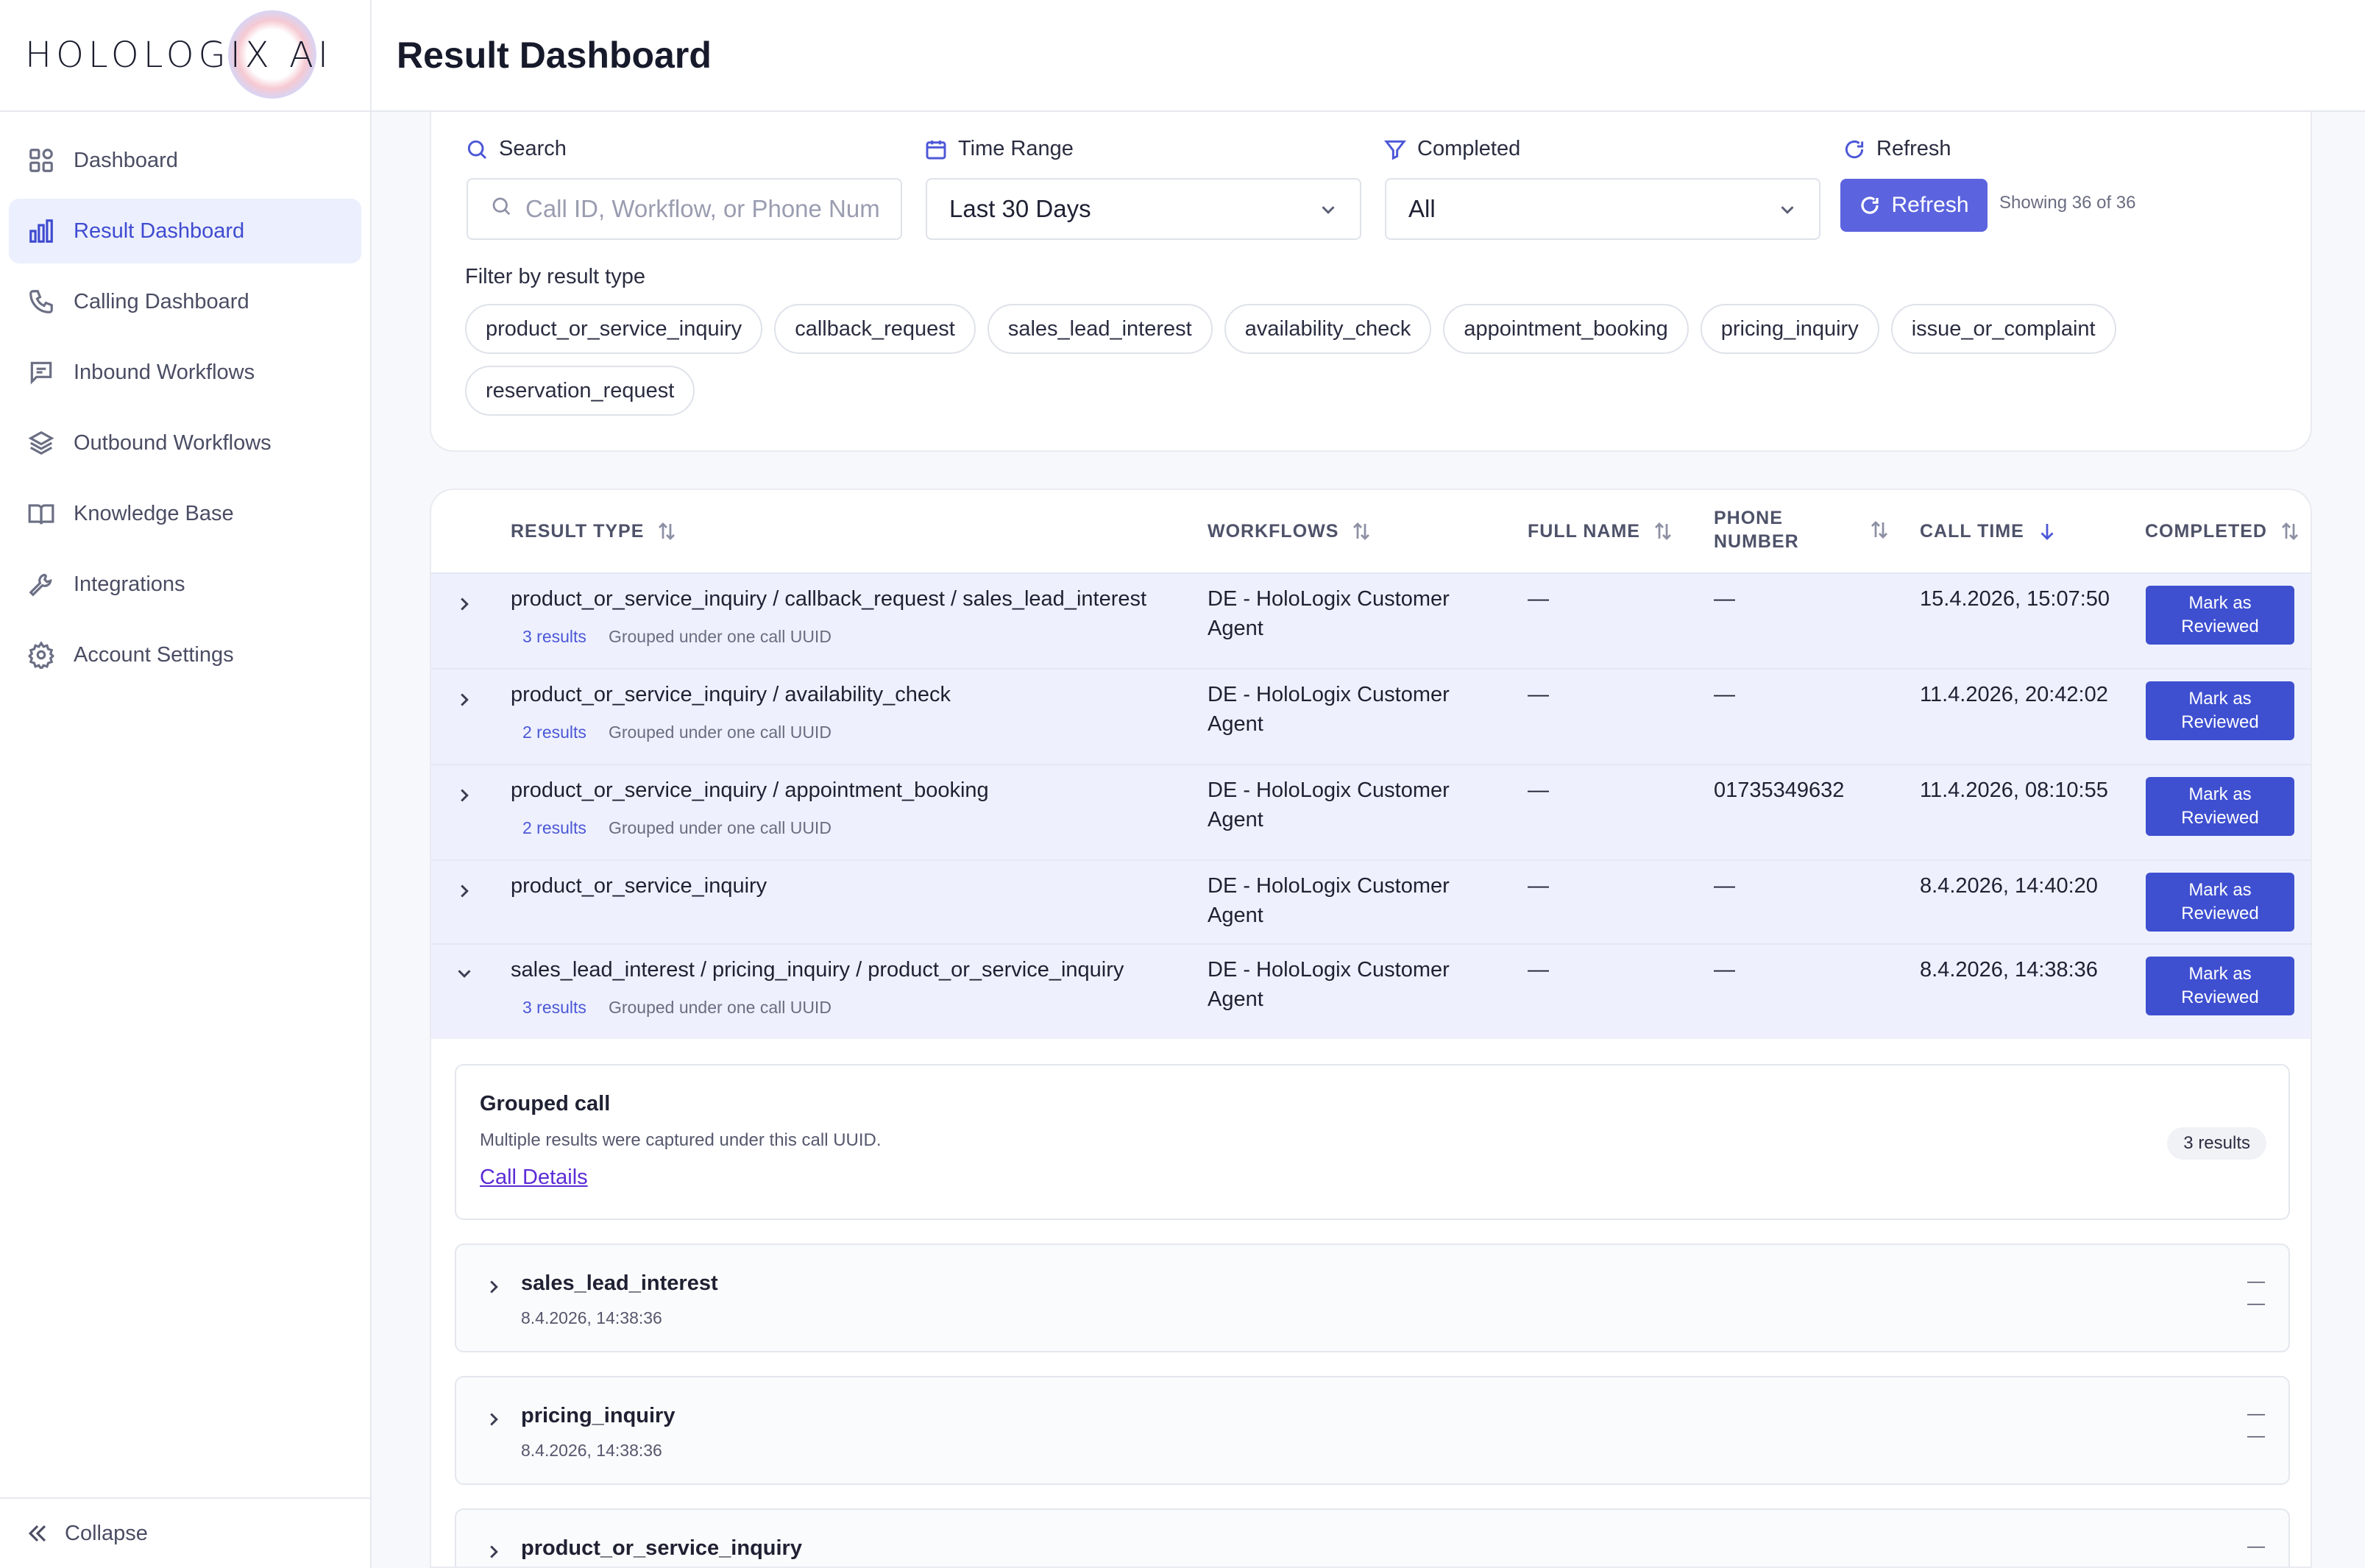 This screenshot has height=1568, width=2365. What do you see at coordinates (1100, 329) in the screenshot?
I see `chip-sales-lead-interest: sales_lead_interest` at bounding box center [1100, 329].